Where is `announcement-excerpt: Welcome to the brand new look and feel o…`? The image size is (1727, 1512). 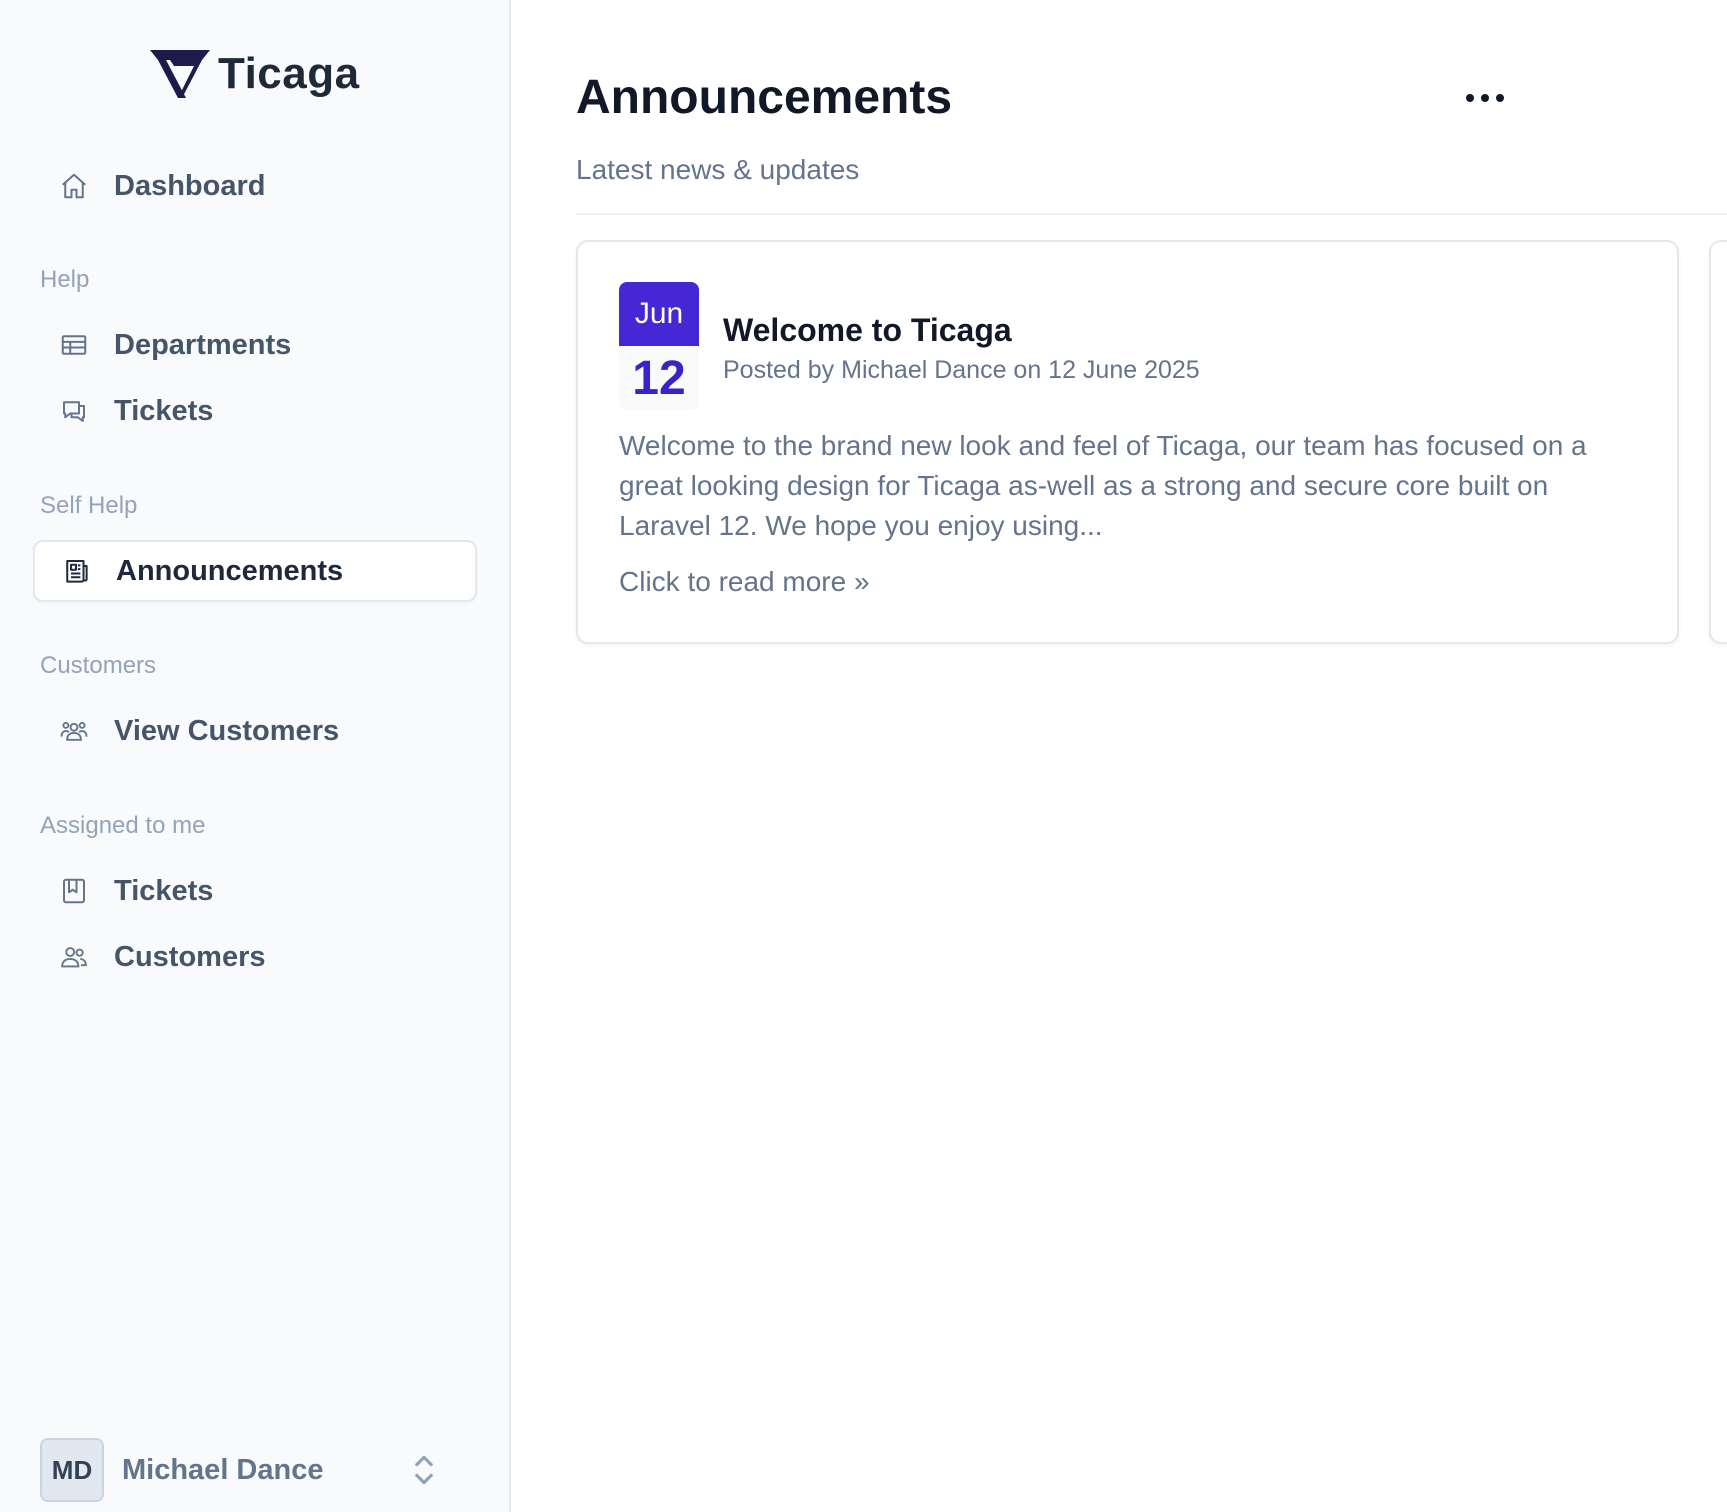 announcement-excerpt: Welcome to the brand new look and feel o… is located at coordinates (1103, 485).